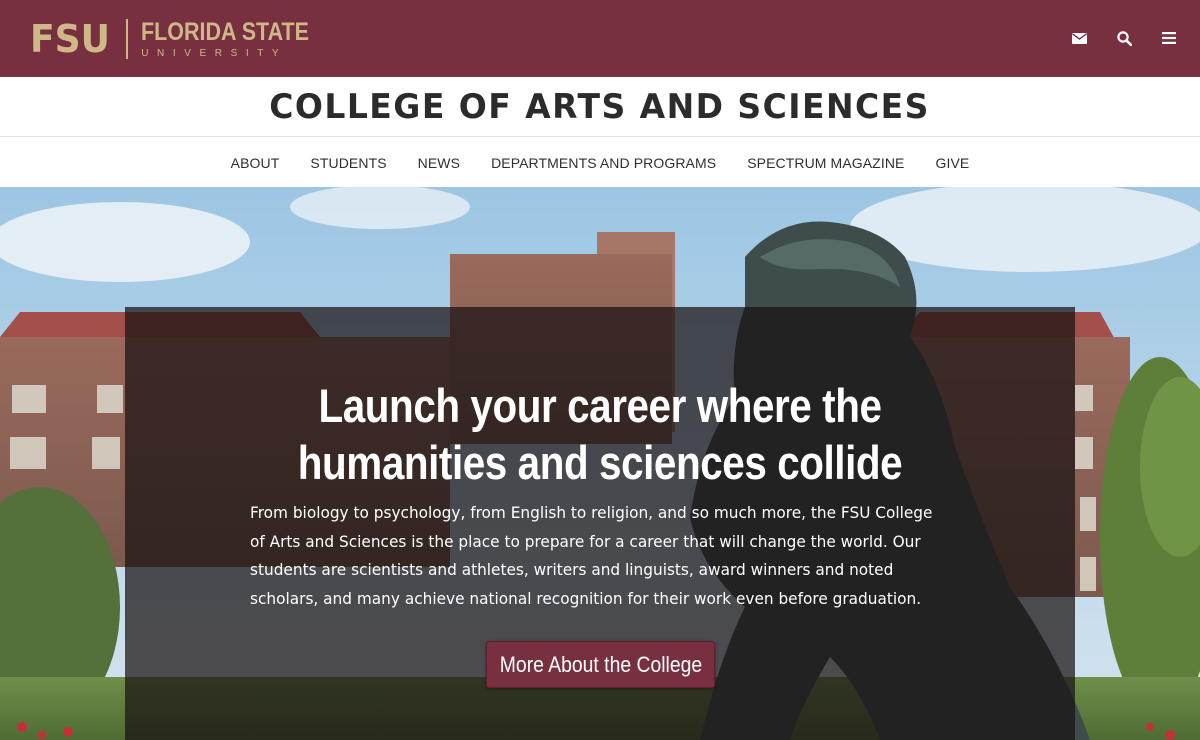 The height and width of the screenshot is (740, 1200). What do you see at coordinates (70, 39) in the screenshot?
I see `logo-mark: FSU` at bounding box center [70, 39].